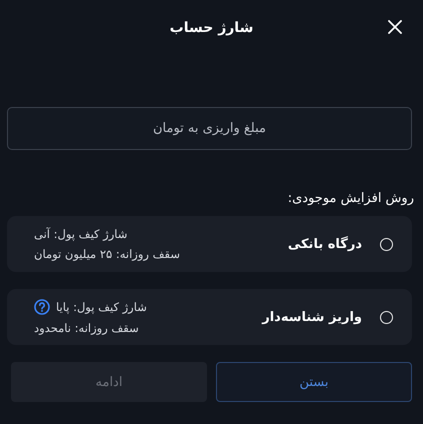 This screenshot has height=424, width=423. Describe the element at coordinates (81, 234) in the screenshot. I see `method-detail: شارژ کیف پول: آنی` at that location.